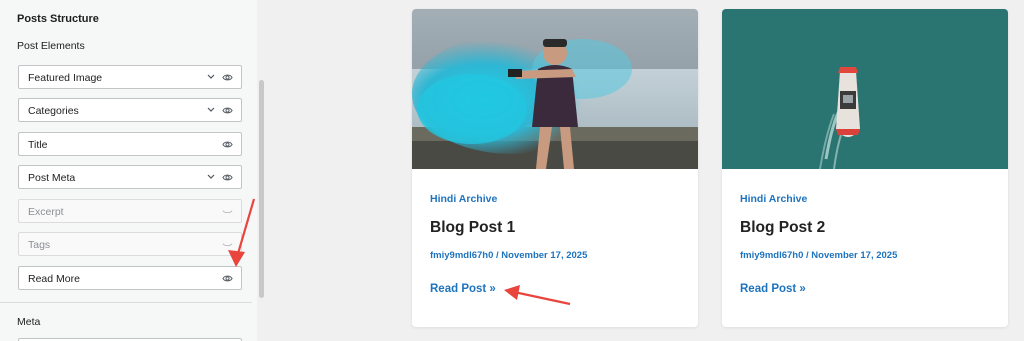 The image size is (1024, 341). Describe the element at coordinates (51, 46) in the screenshot. I see `post-elements-label: Post Elements` at that location.